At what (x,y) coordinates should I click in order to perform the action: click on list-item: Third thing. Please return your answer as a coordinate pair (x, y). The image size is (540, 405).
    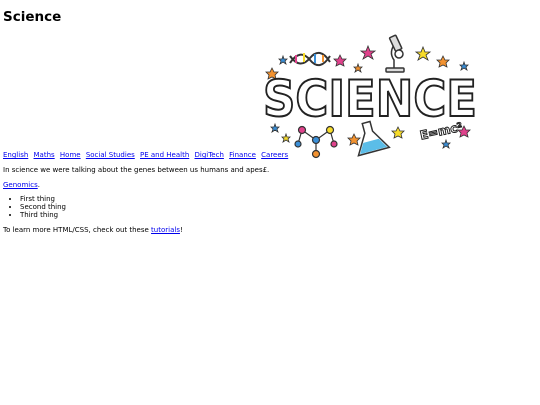
    Looking at the image, I should click on (43, 215).